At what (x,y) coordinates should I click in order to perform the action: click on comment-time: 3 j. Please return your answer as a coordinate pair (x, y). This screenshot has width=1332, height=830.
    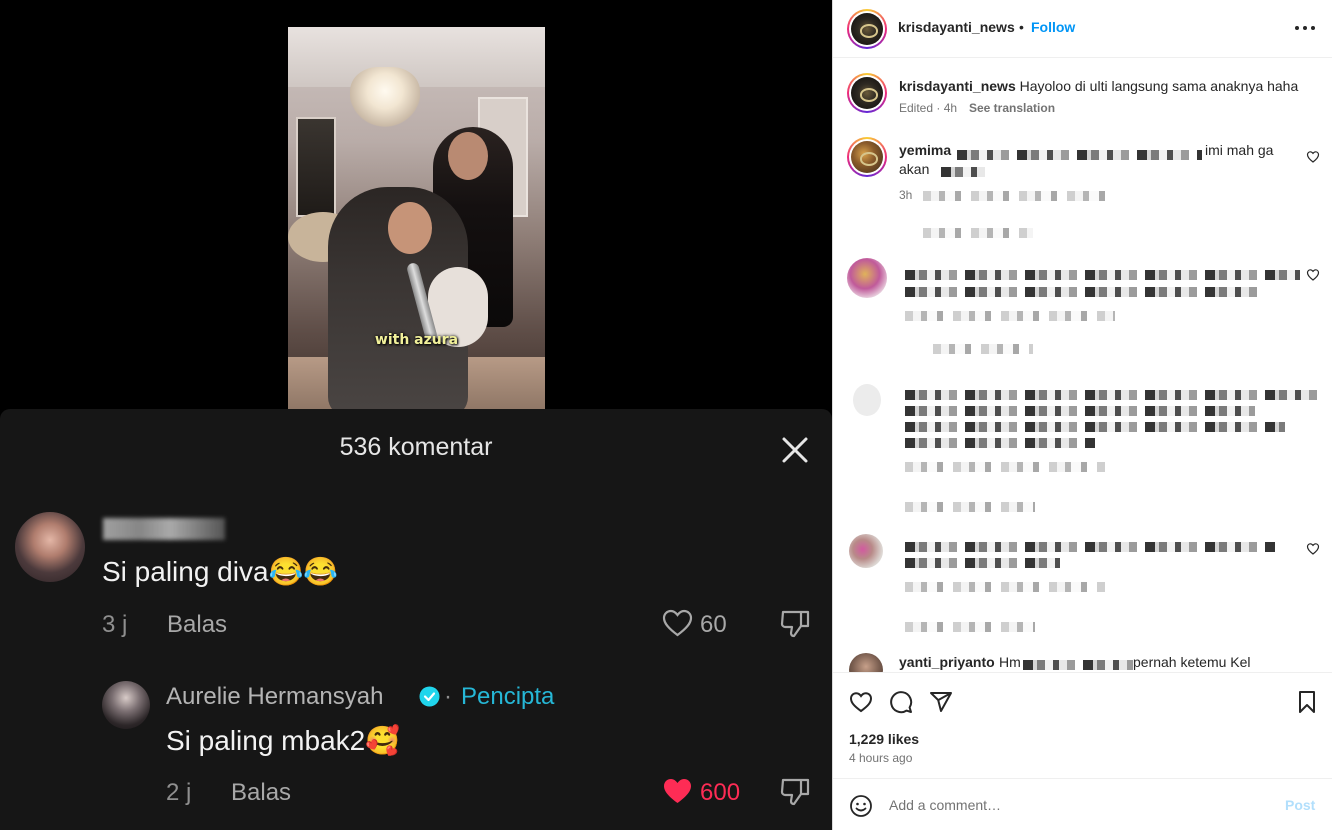
    Looking at the image, I should click on (115, 624).